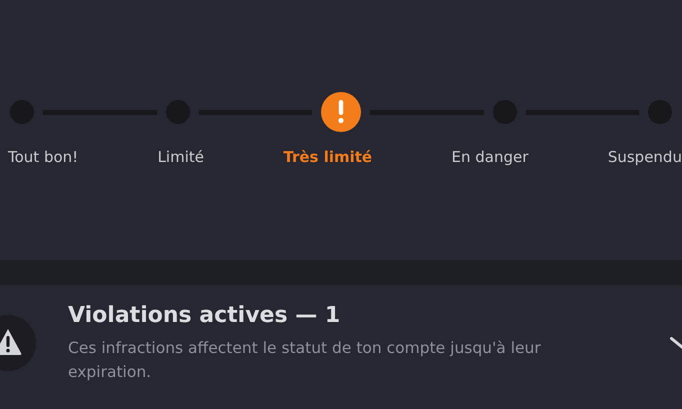 The width and height of the screenshot is (682, 409). I want to click on step-label: Très limité, so click(327, 157).